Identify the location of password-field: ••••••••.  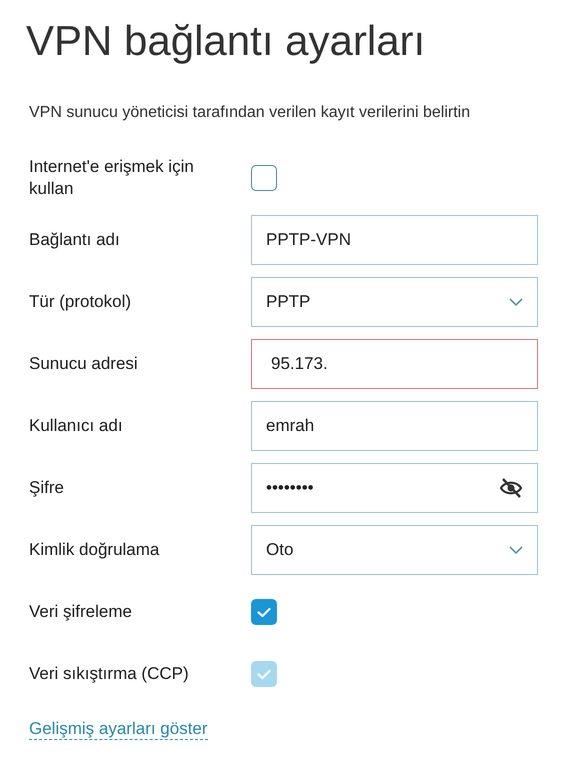
(394, 488).